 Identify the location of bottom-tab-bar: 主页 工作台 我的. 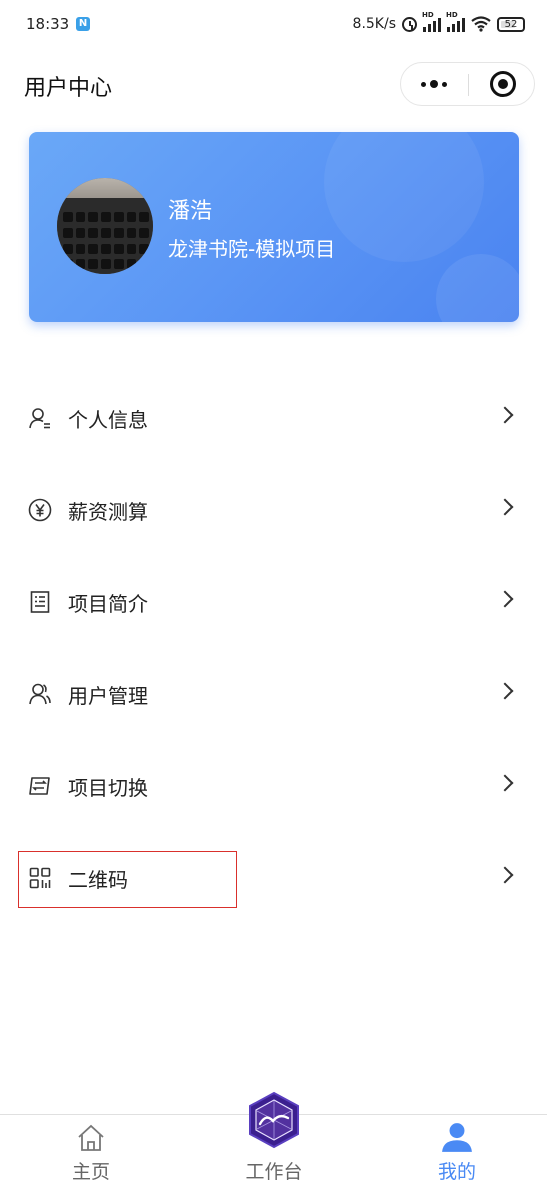
(273, 1138).